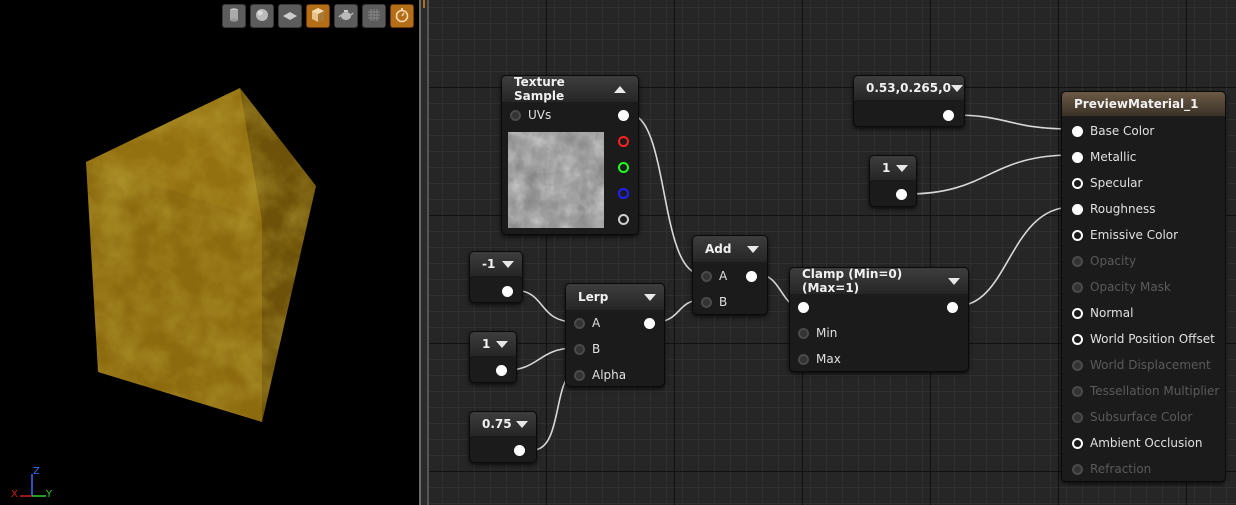  I want to click on pin-label: Normal, so click(1112, 313).